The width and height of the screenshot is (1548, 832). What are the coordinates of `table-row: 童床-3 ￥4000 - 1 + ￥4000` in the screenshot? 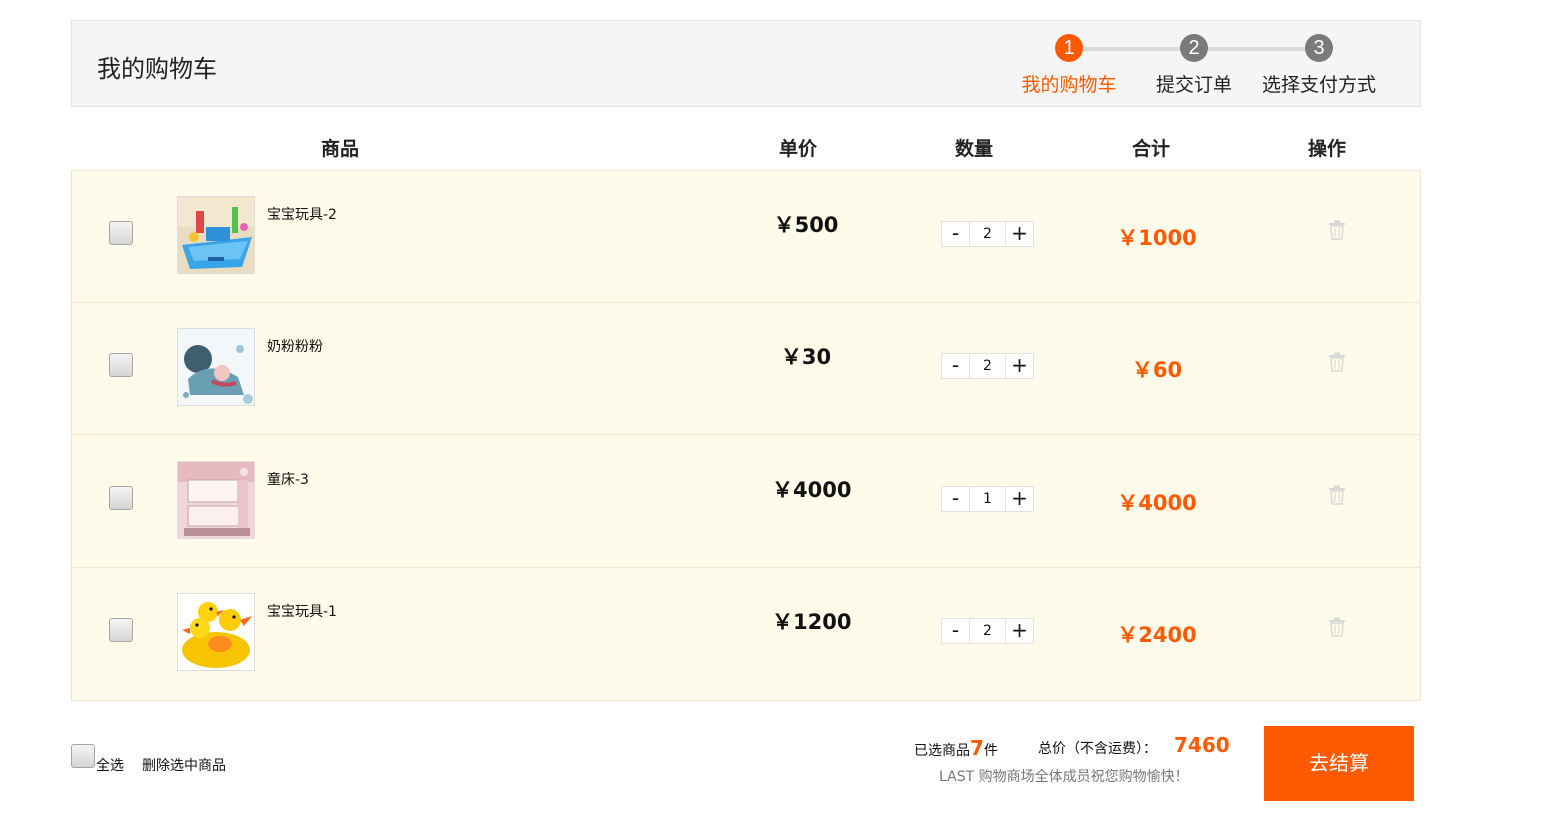 It's located at (746, 502).